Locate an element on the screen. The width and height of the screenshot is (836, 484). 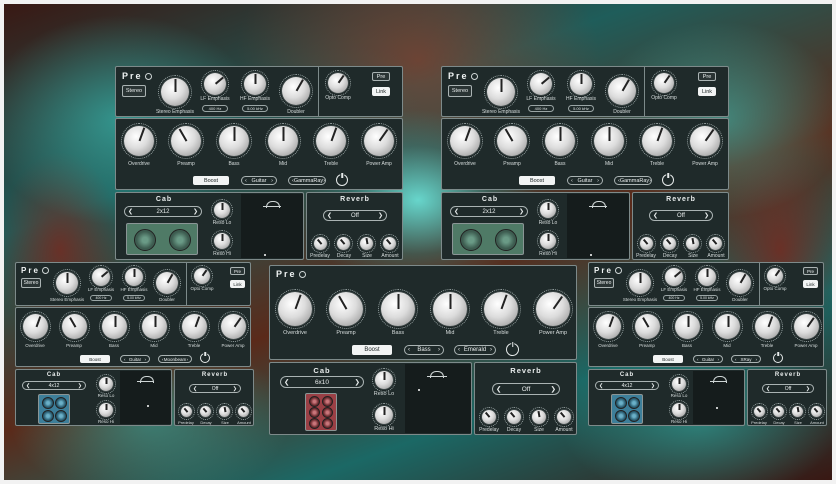
amp-model-selector: ‹ Emerald › is located at coordinates (475, 350).